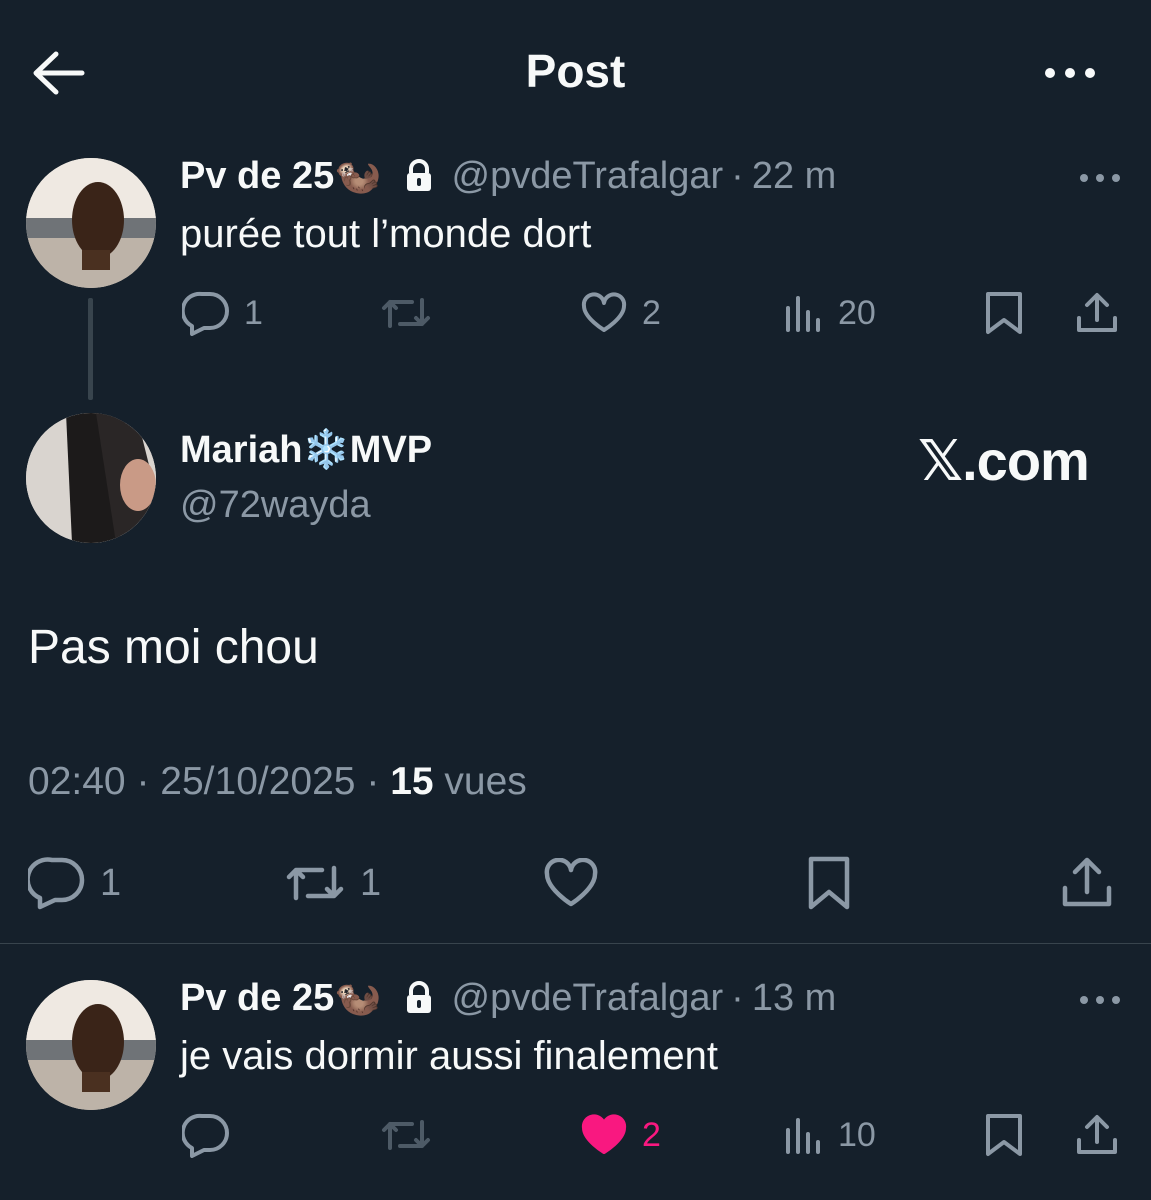 This screenshot has height=1200, width=1151. What do you see at coordinates (412, 781) in the screenshot?
I see `views-count: 15` at bounding box center [412, 781].